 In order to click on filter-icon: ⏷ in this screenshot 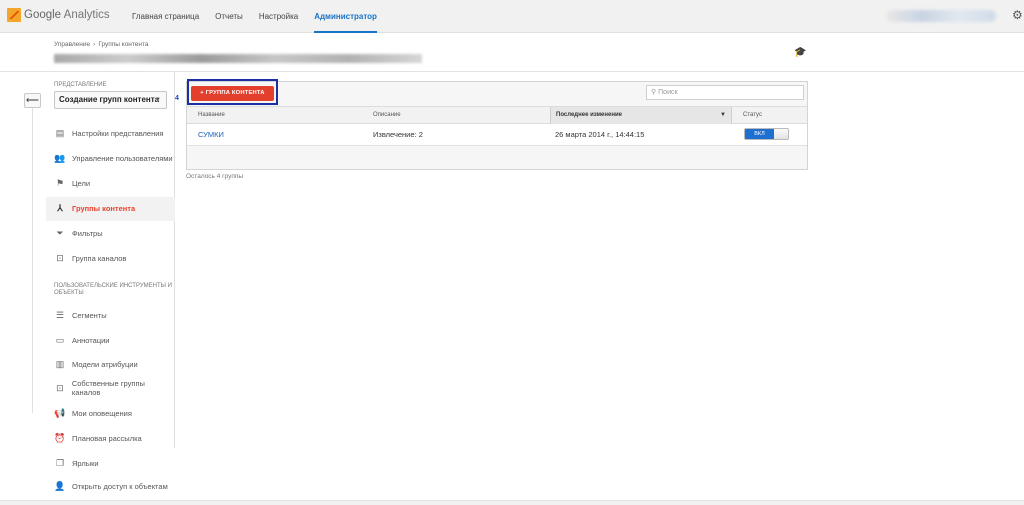, I will do `click(60, 233)`.